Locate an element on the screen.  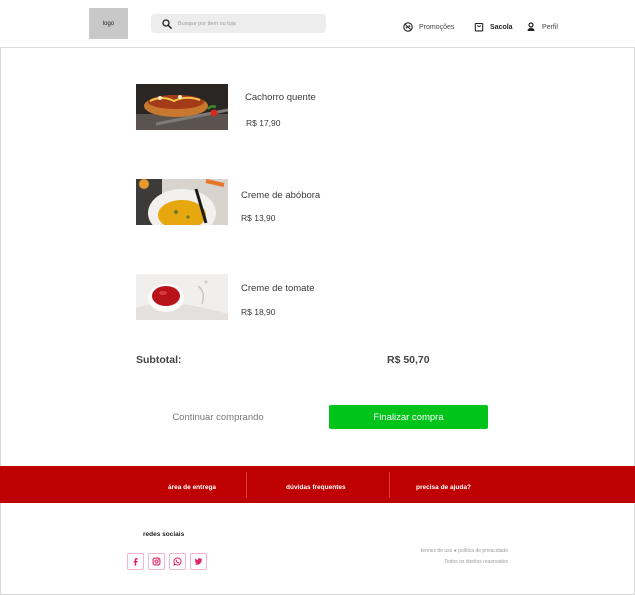
privacy-link: política de privacidade is located at coordinates (483, 551).